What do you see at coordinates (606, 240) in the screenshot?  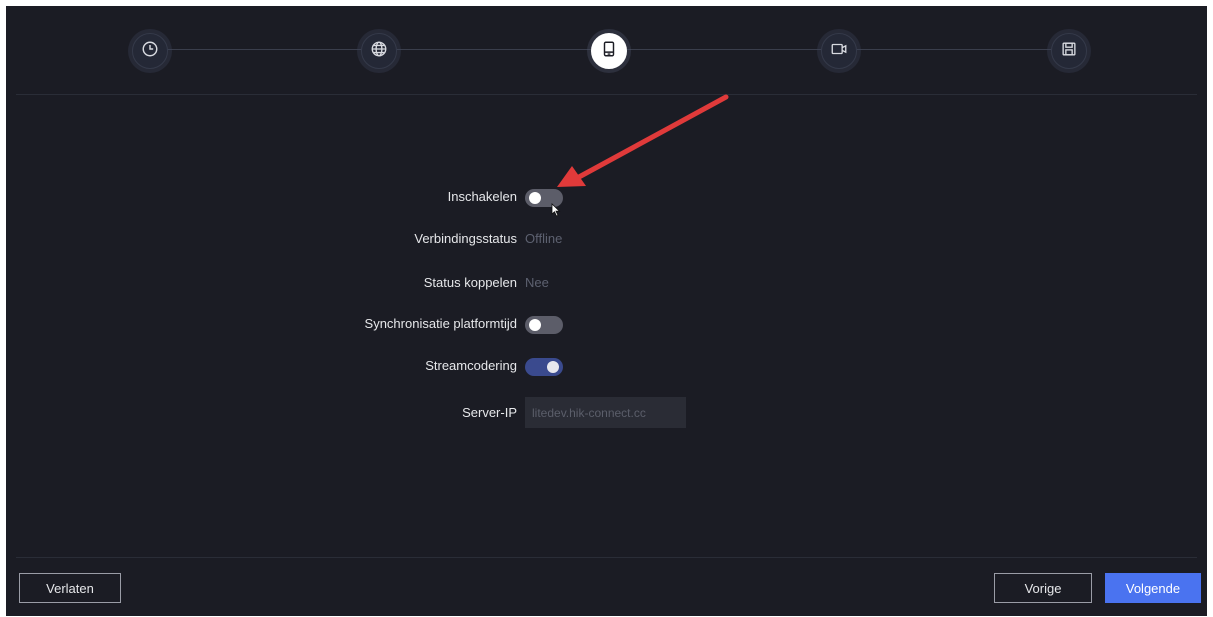 I see `connection-status-row: Verbindingsstatus Offline` at bounding box center [606, 240].